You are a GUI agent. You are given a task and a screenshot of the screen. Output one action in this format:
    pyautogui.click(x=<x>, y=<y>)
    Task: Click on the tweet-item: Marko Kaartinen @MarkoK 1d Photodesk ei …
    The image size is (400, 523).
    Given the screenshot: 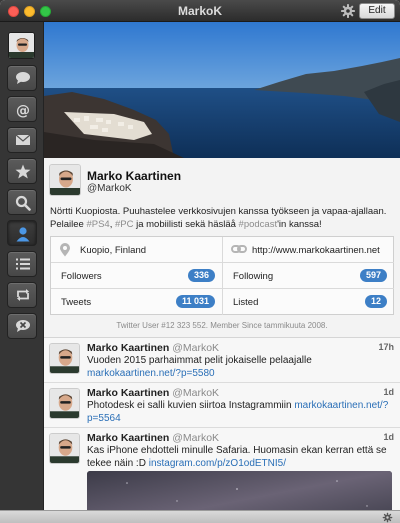 What is the action you would take?
    pyautogui.click(x=222, y=405)
    